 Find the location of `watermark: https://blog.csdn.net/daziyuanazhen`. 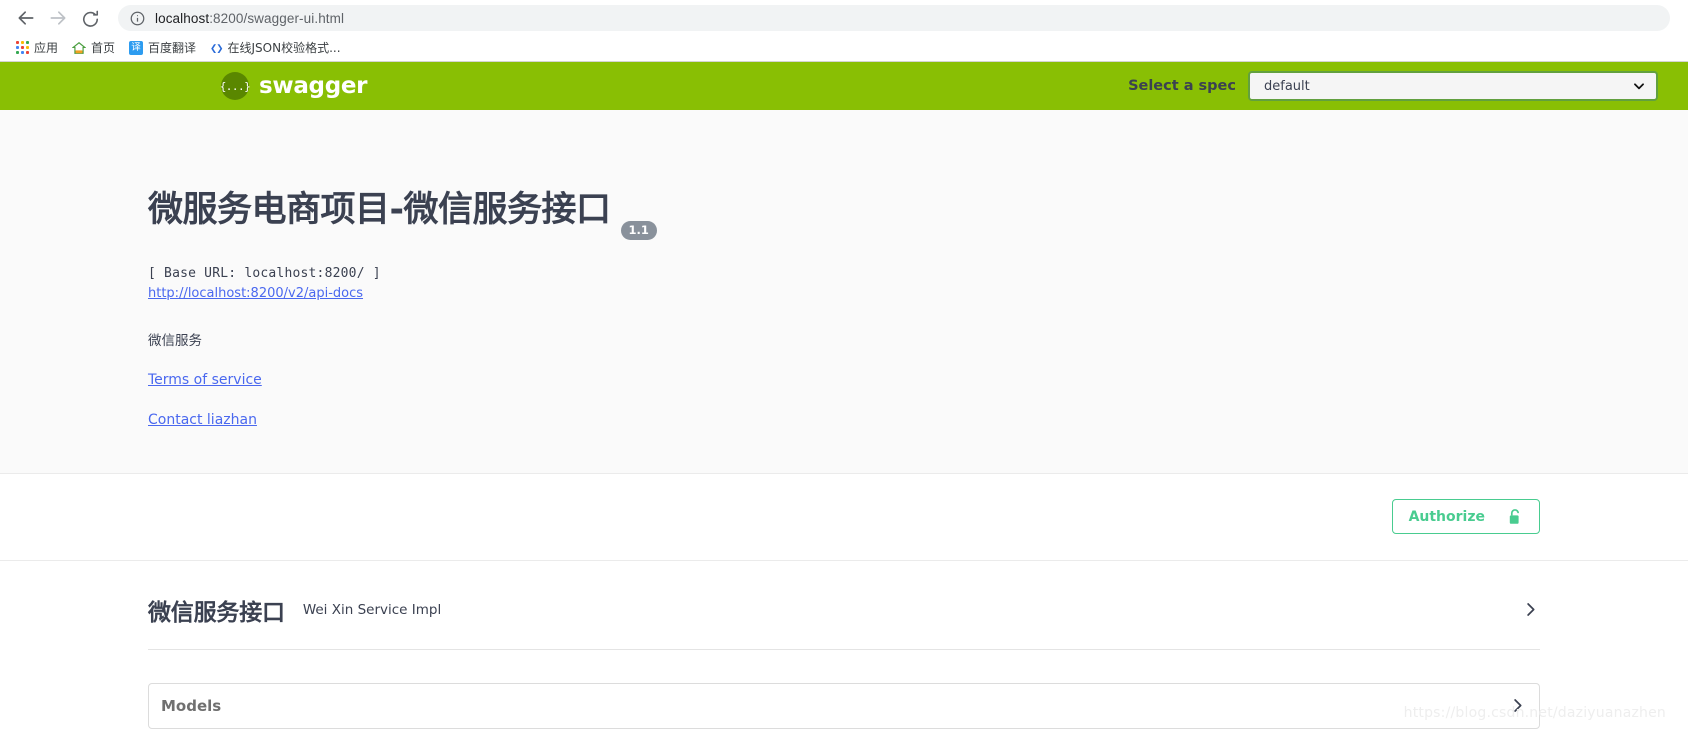

watermark: https://blog.csdn.net/daziyuanazhen is located at coordinates (1534, 713).